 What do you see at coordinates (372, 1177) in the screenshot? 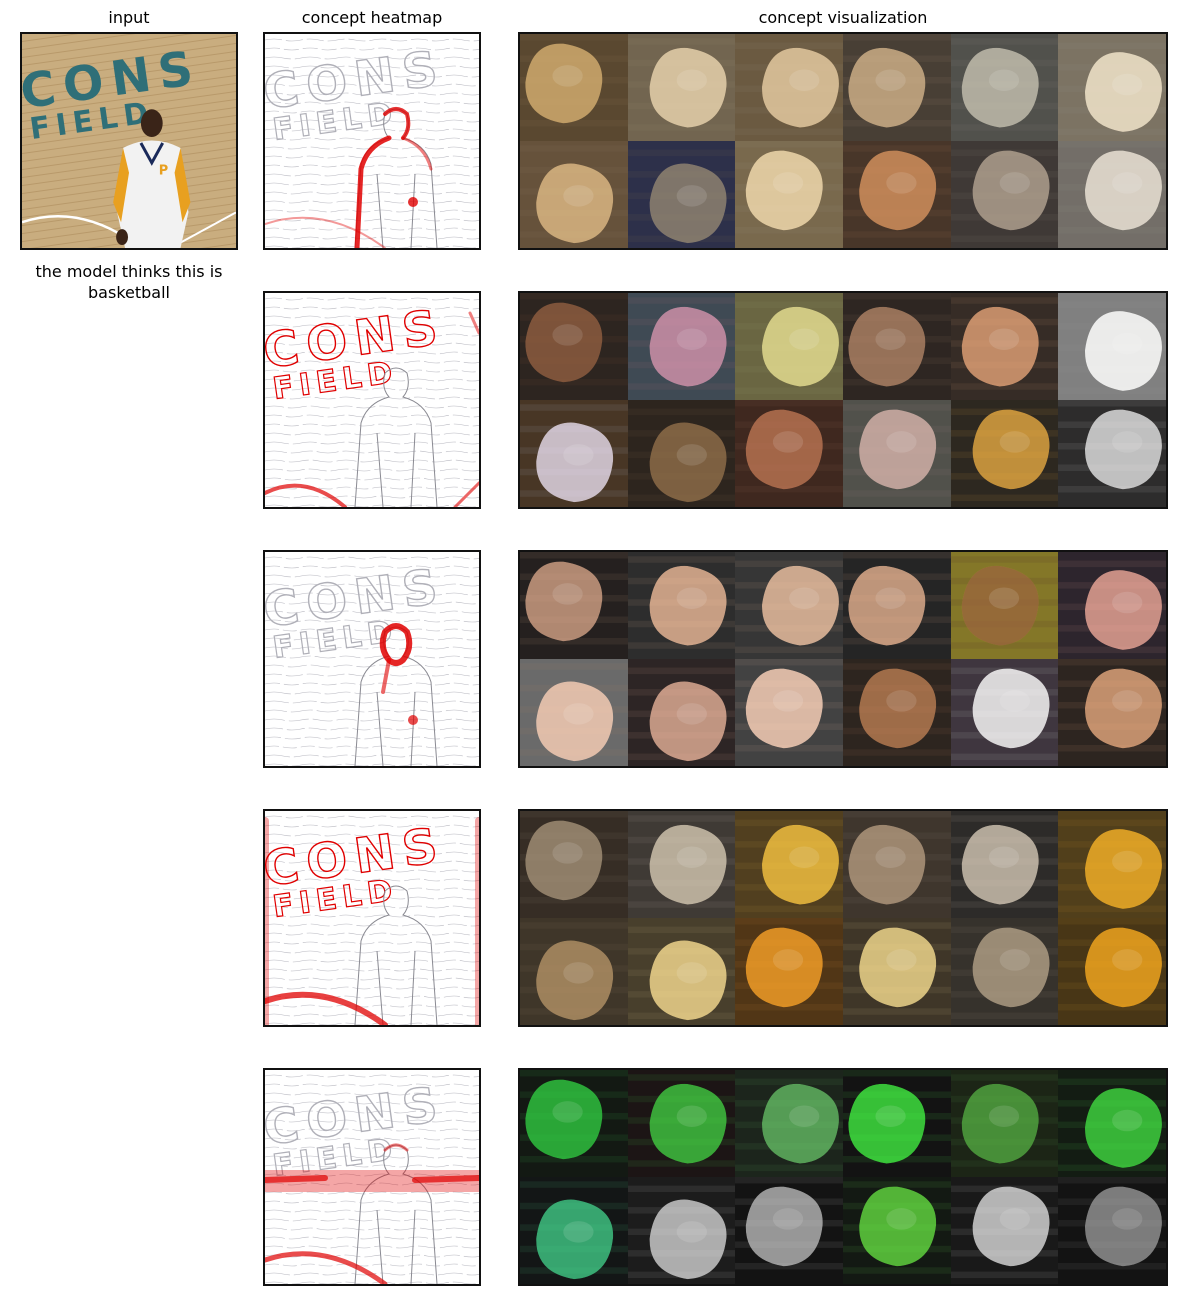
I see `concept-heatmap-5: CONS FIELD` at bounding box center [372, 1177].